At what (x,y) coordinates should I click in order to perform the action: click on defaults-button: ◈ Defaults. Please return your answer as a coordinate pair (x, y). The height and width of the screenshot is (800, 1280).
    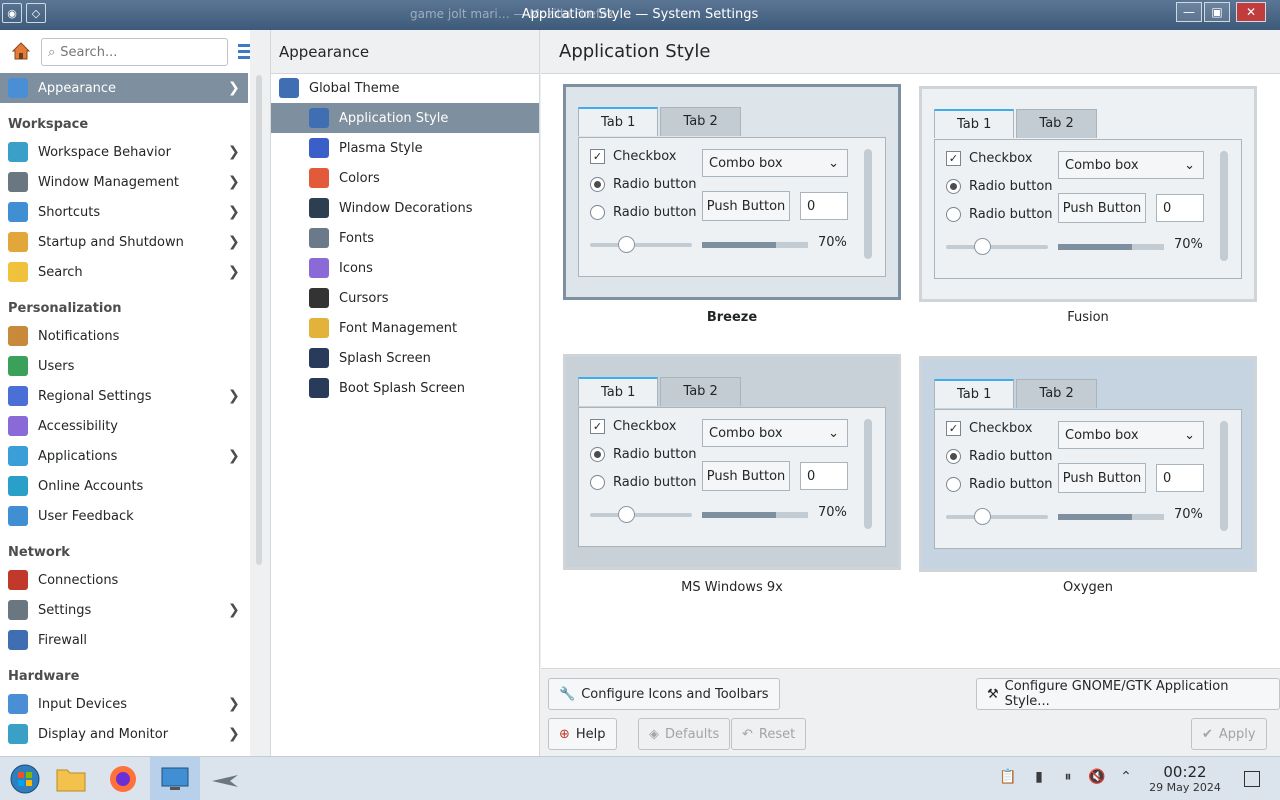
    Looking at the image, I should click on (684, 734).